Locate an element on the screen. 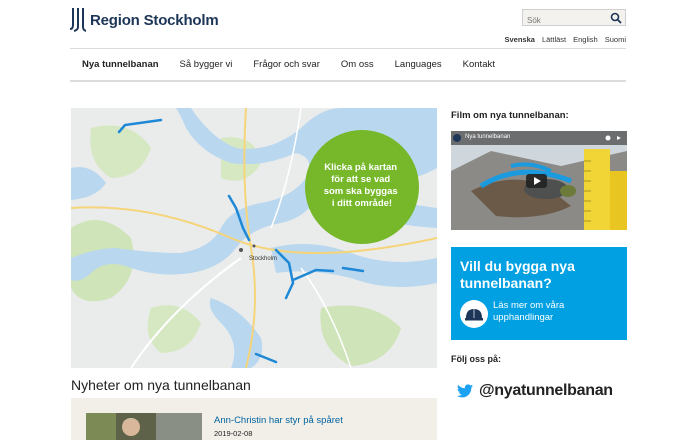 The width and height of the screenshot is (700, 440). search-icon is located at coordinates (616, 18).